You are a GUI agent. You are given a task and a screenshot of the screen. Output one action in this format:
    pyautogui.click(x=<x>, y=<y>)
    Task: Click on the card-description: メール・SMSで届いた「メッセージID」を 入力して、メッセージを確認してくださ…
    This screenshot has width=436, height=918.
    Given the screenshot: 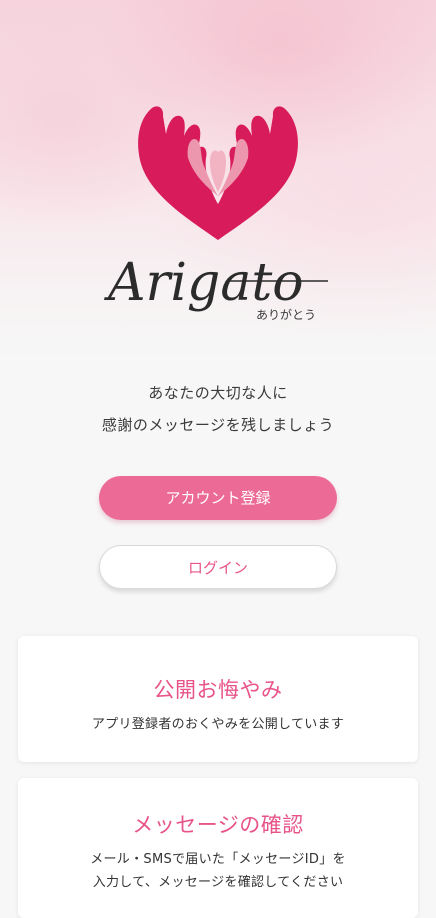 What is the action you would take?
    pyautogui.click(x=218, y=871)
    